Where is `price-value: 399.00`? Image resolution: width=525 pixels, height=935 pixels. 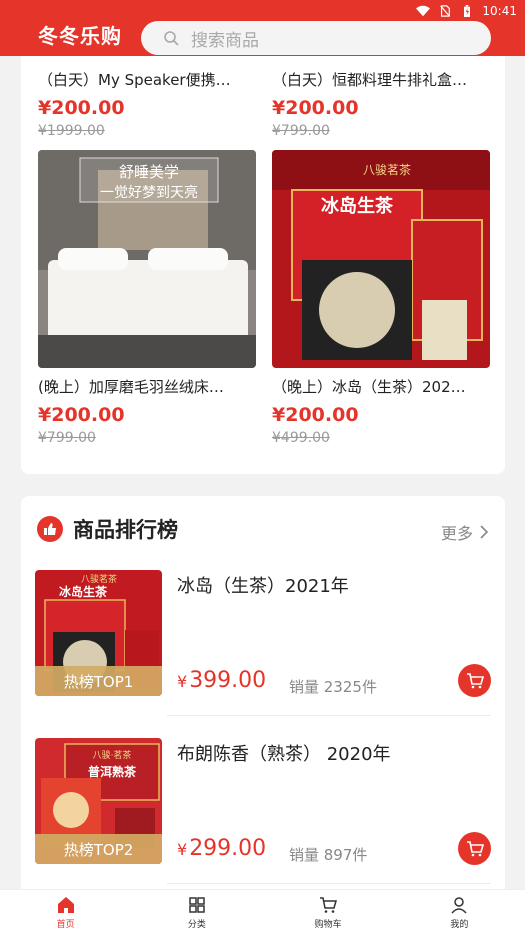
price-value: 399.00 is located at coordinates (228, 680).